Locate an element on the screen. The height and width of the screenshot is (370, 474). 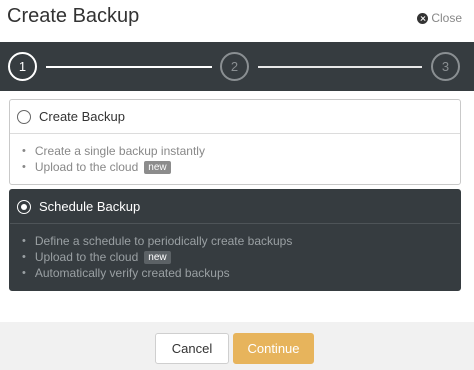
close-label: Close is located at coordinates (446, 18).